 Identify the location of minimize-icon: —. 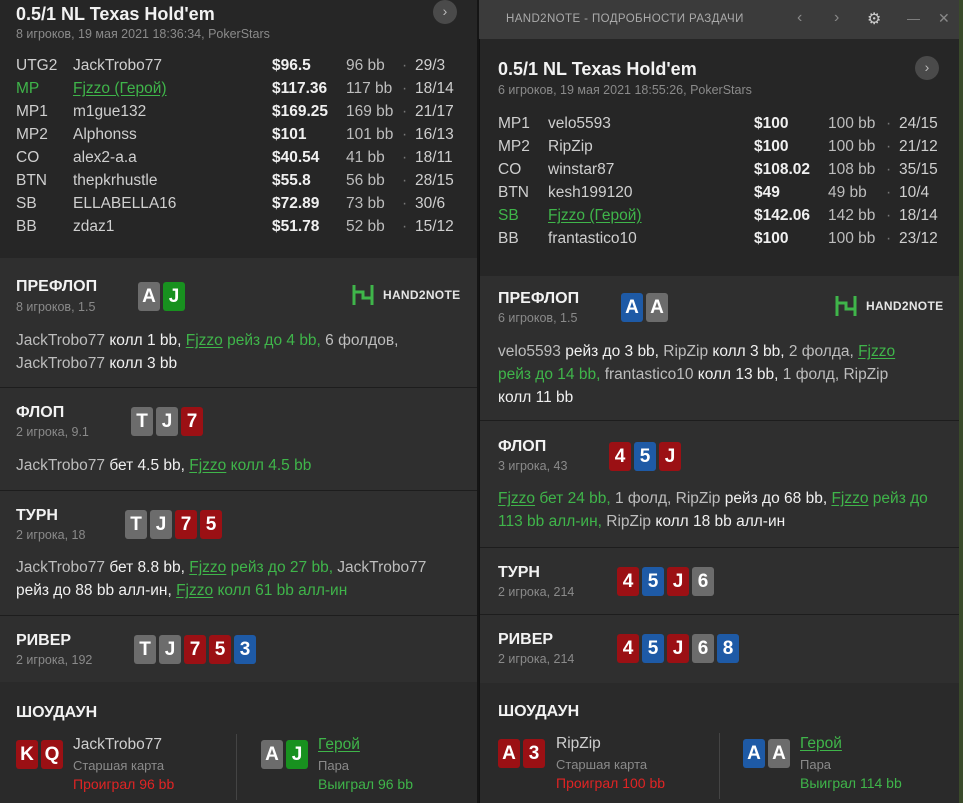
(913, 18).